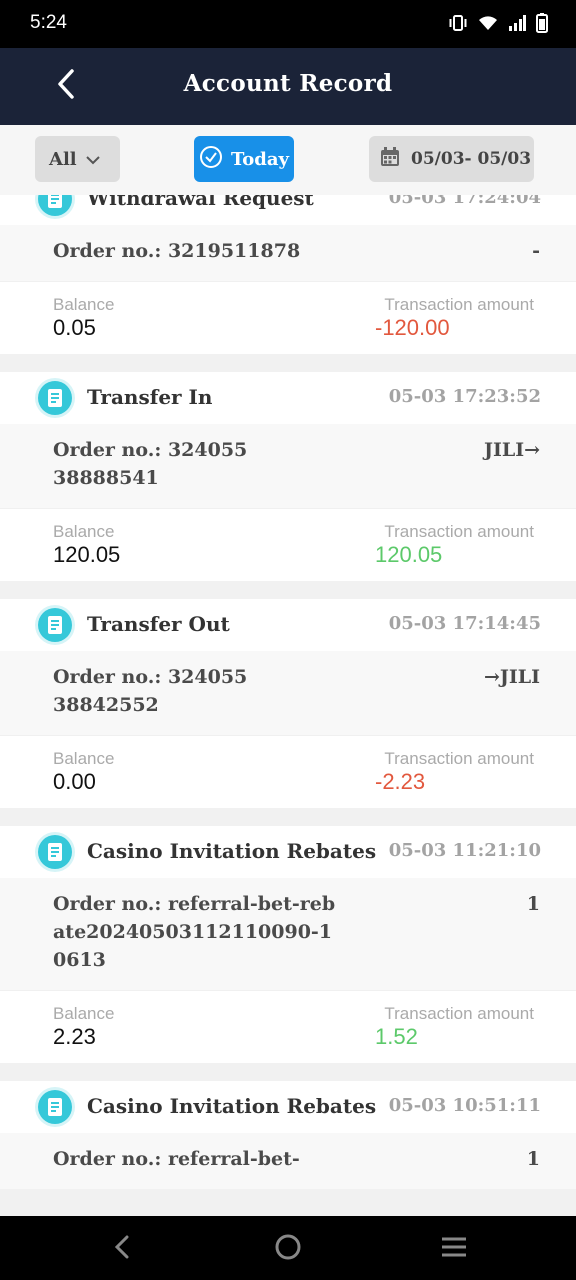 This screenshot has height=1280, width=576. I want to click on nav-back-button, so click(122, 1249).